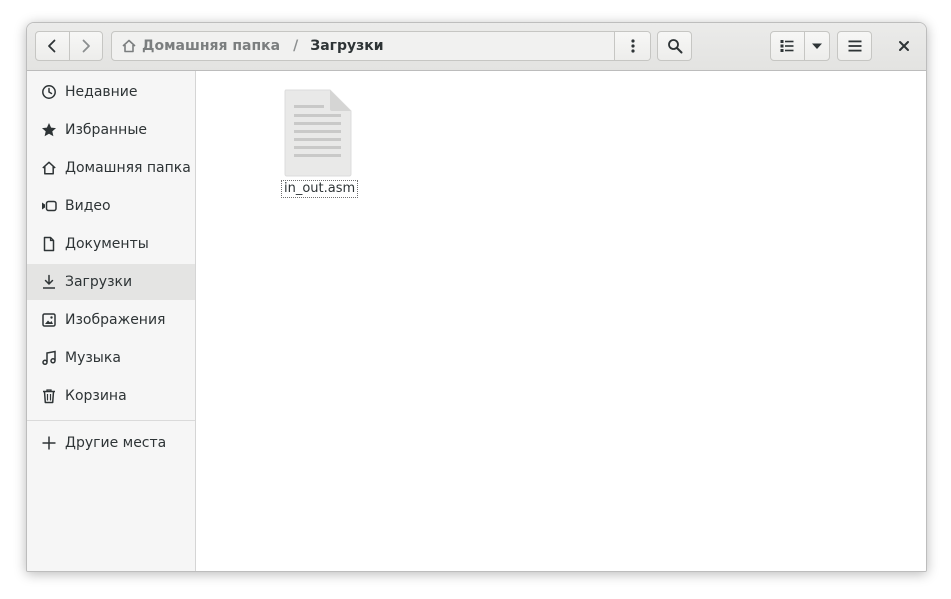  I want to click on back-button, so click(52, 46).